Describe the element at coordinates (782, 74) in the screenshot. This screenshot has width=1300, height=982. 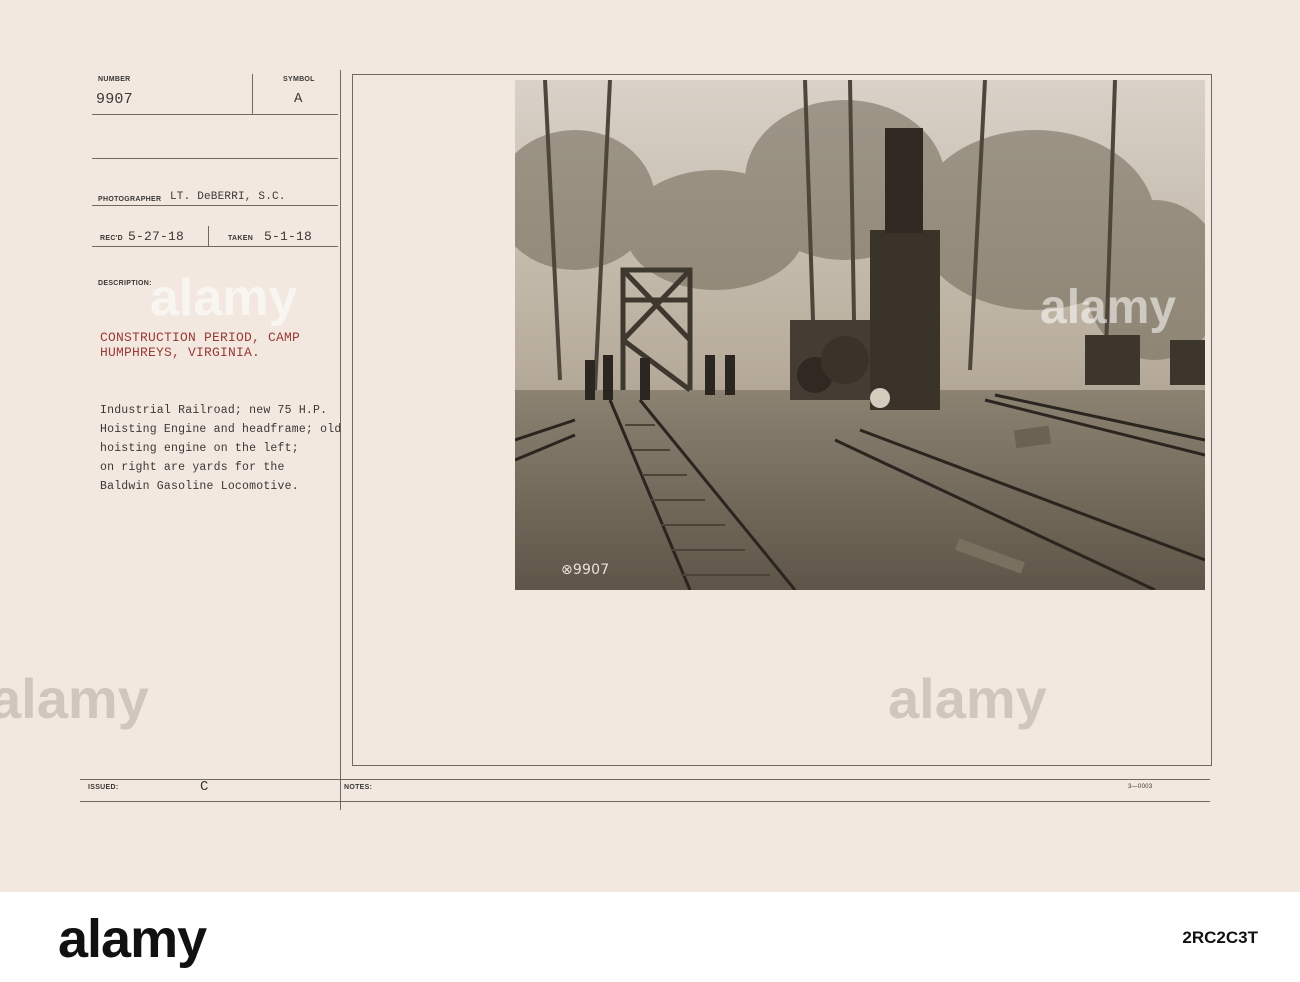
I see `rule-photo-panel-top` at that location.